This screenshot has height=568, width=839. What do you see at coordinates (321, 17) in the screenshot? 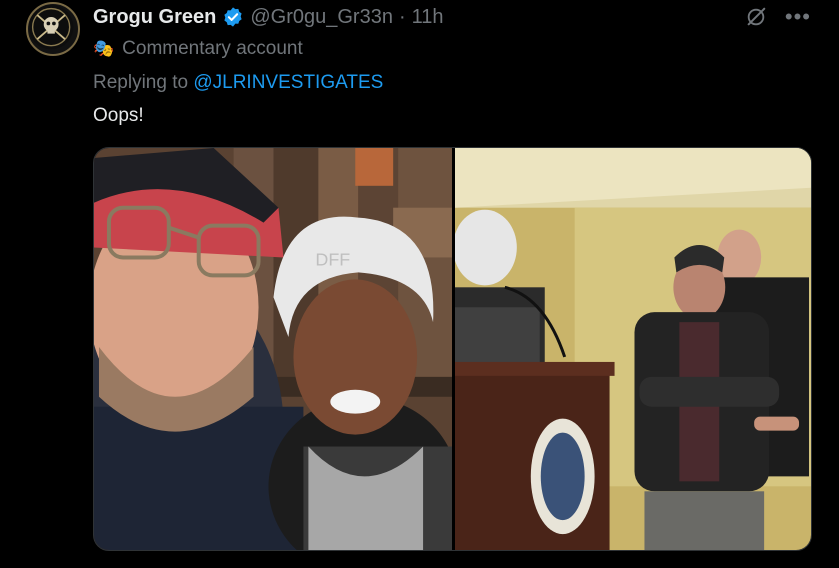
I see `handle: @Gr0gu_Gr33n` at bounding box center [321, 17].